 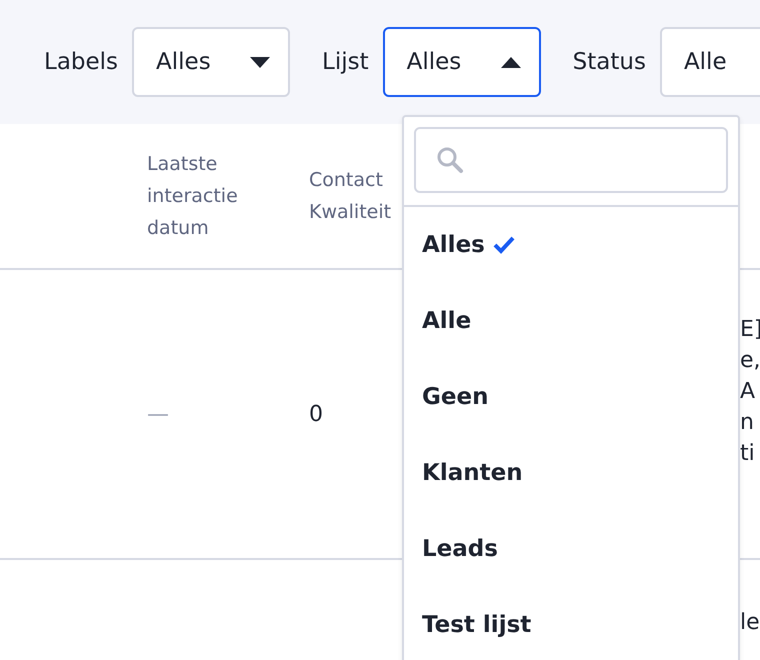 I want to click on check-icon, so click(x=503, y=245).